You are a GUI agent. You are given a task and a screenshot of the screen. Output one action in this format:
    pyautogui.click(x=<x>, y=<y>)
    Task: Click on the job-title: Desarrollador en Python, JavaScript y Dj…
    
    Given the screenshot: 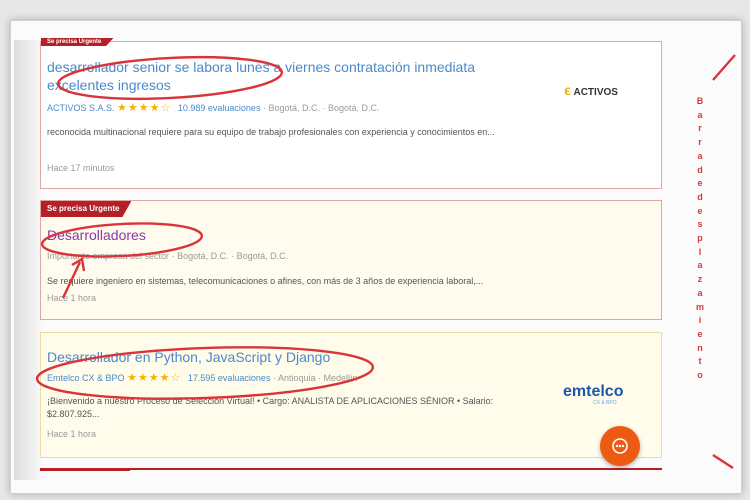 What is the action you would take?
    pyautogui.click(x=188, y=357)
    